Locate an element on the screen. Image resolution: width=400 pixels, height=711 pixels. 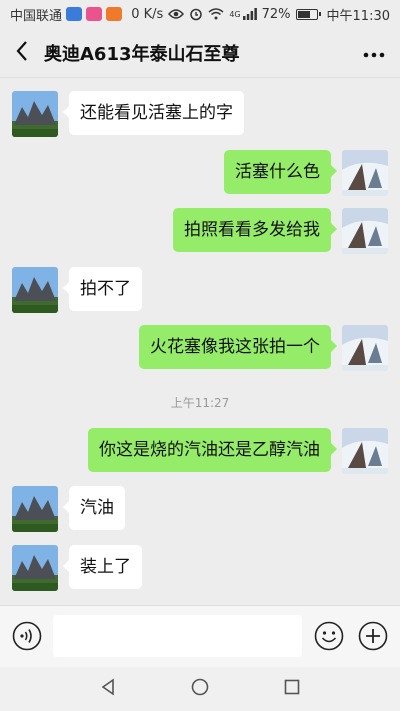
incoming-bubble: 拍不了 is located at coordinates (102, 289).